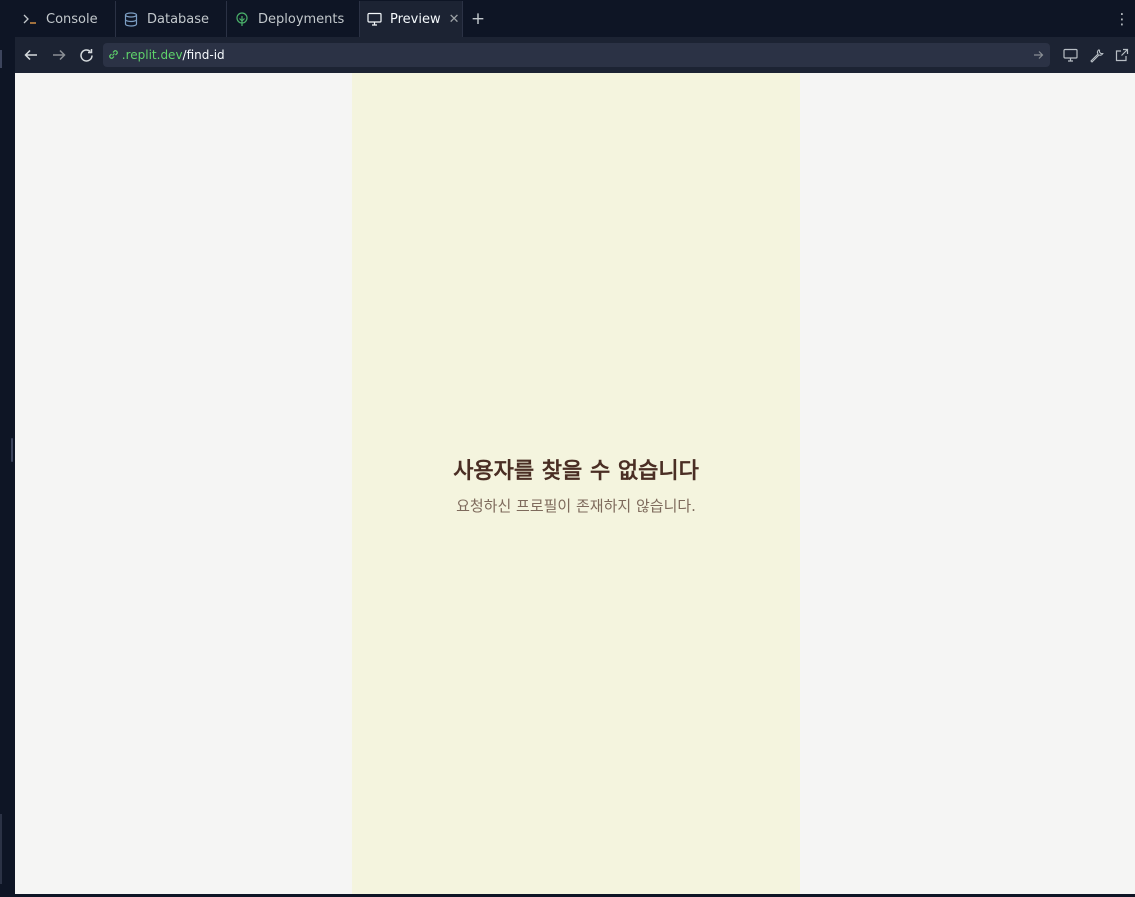 This screenshot has height=897, width=1135. Describe the element at coordinates (576, 471) in the screenshot. I see `not-found-title: 사용자를 찾을 수 없습니다` at that location.